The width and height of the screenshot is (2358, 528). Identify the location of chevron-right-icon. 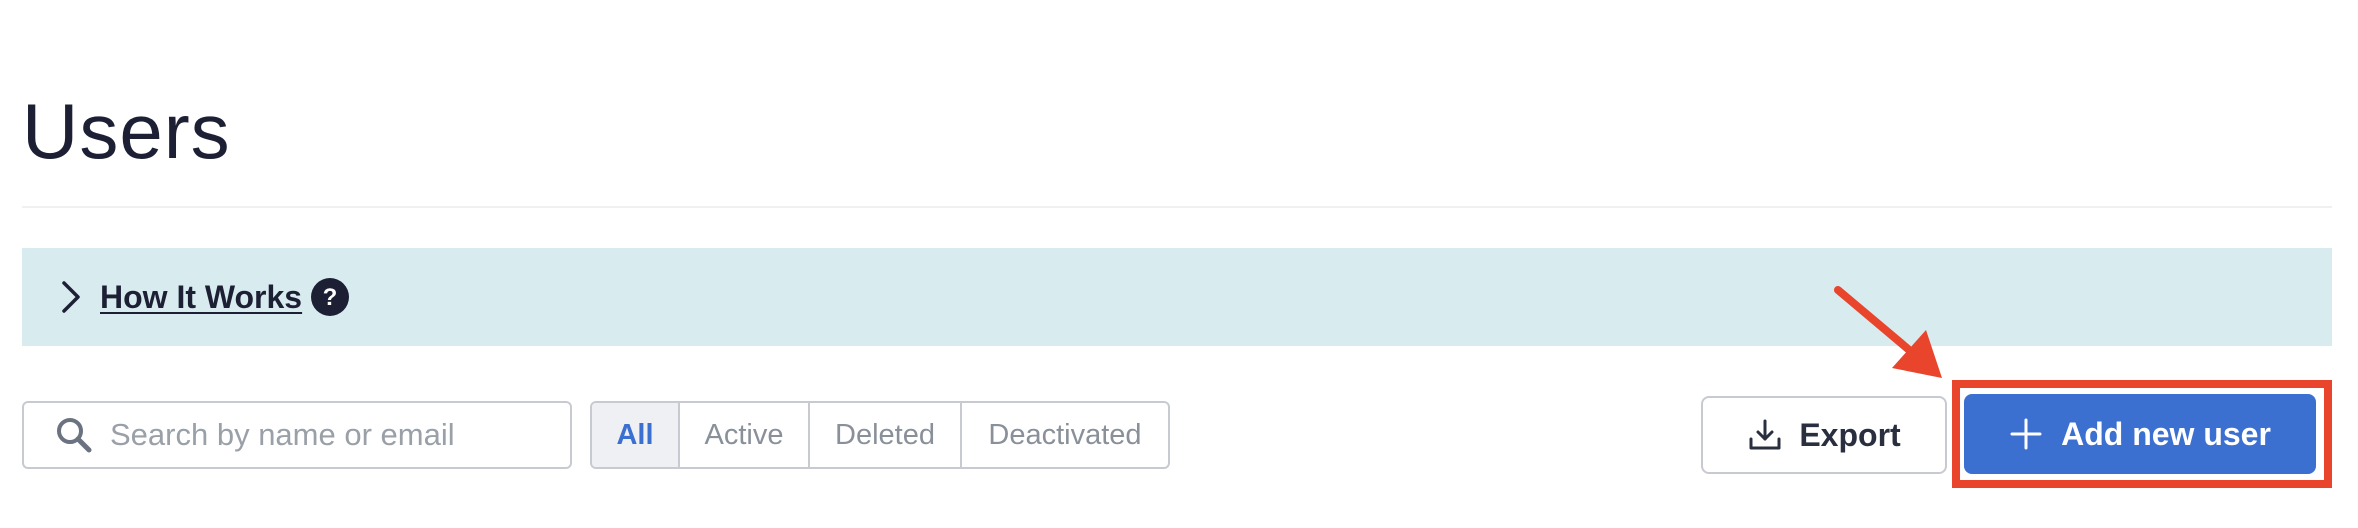
(71, 297).